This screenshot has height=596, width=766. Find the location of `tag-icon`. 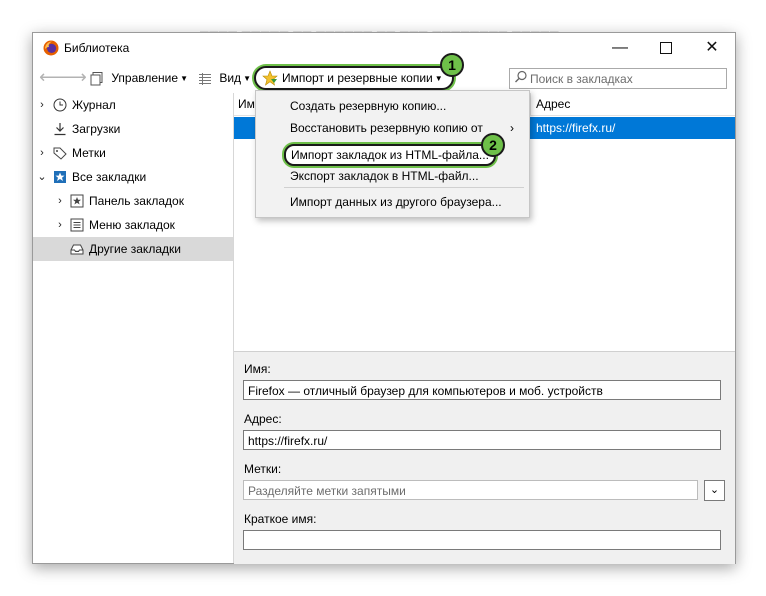

tag-icon is located at coordinates (60, 153).